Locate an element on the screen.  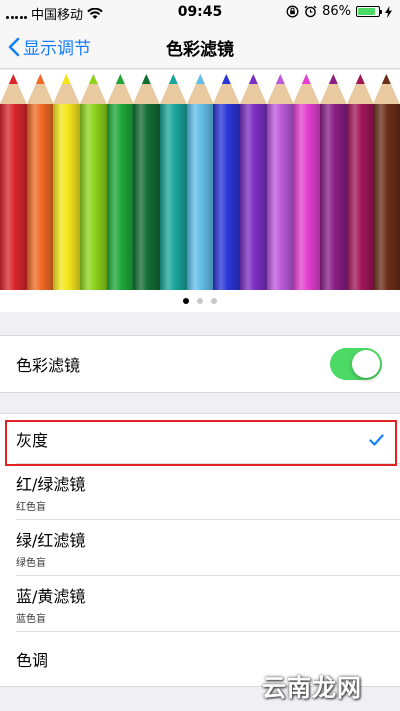
battery-fill is located at coordinates (367, 11).